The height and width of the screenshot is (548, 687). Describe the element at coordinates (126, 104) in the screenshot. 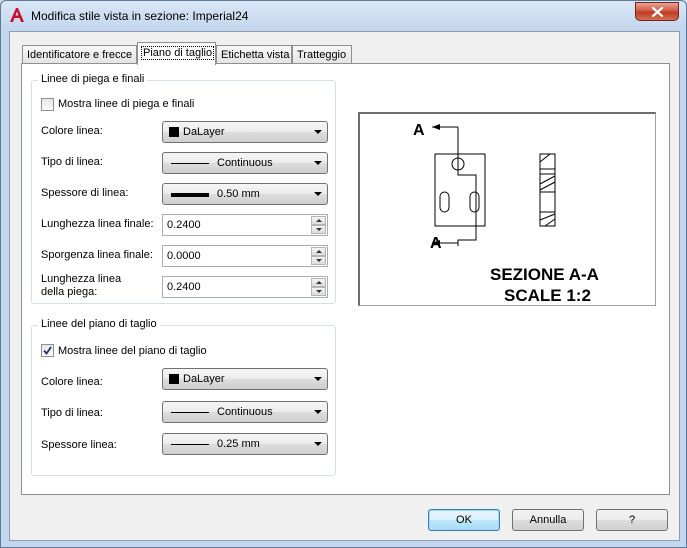

I see `show-bend-lines-label: Mostra linee di piega e finali` at that location.